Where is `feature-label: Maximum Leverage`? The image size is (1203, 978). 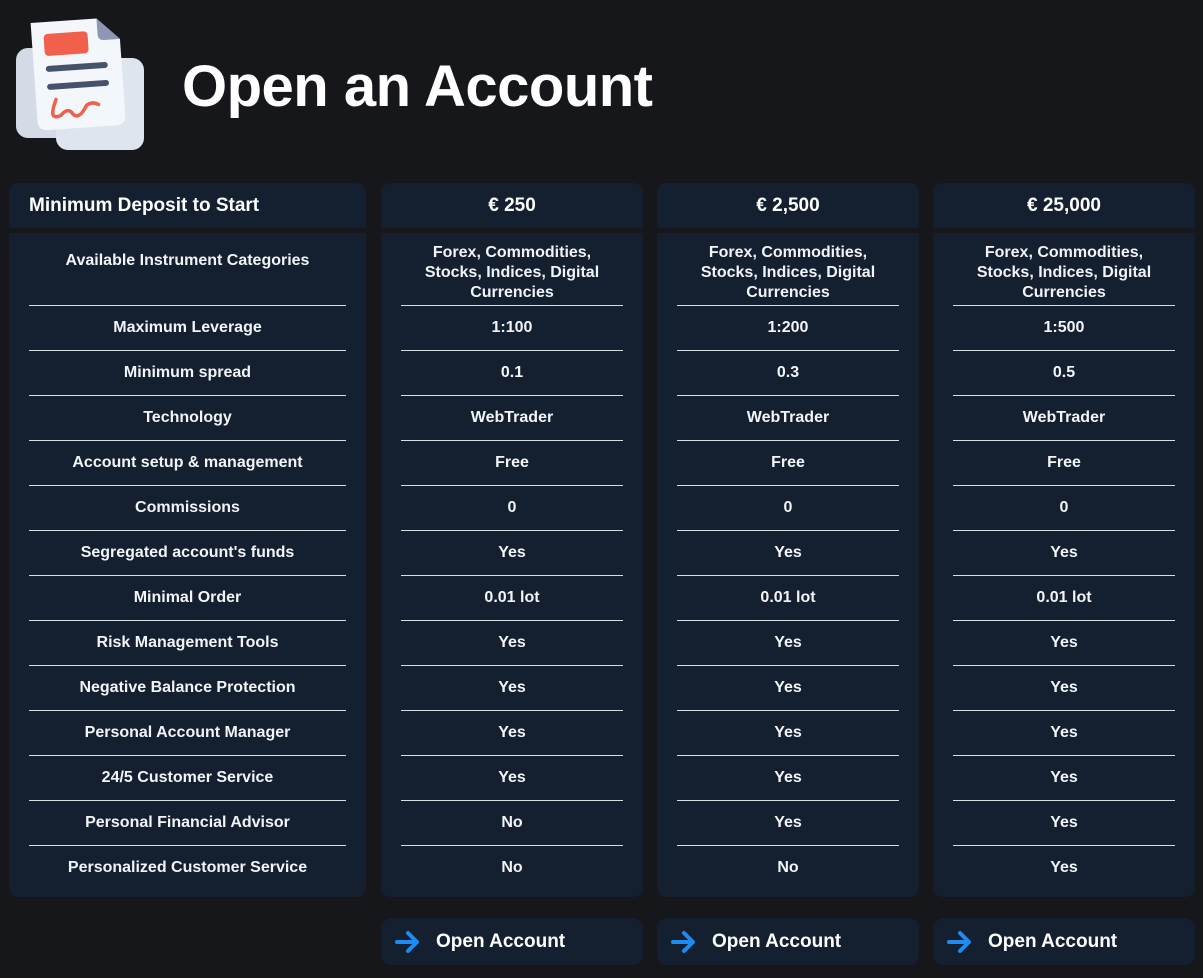 feature-label: Maximum Leverage is located at coordinates (187, 327).